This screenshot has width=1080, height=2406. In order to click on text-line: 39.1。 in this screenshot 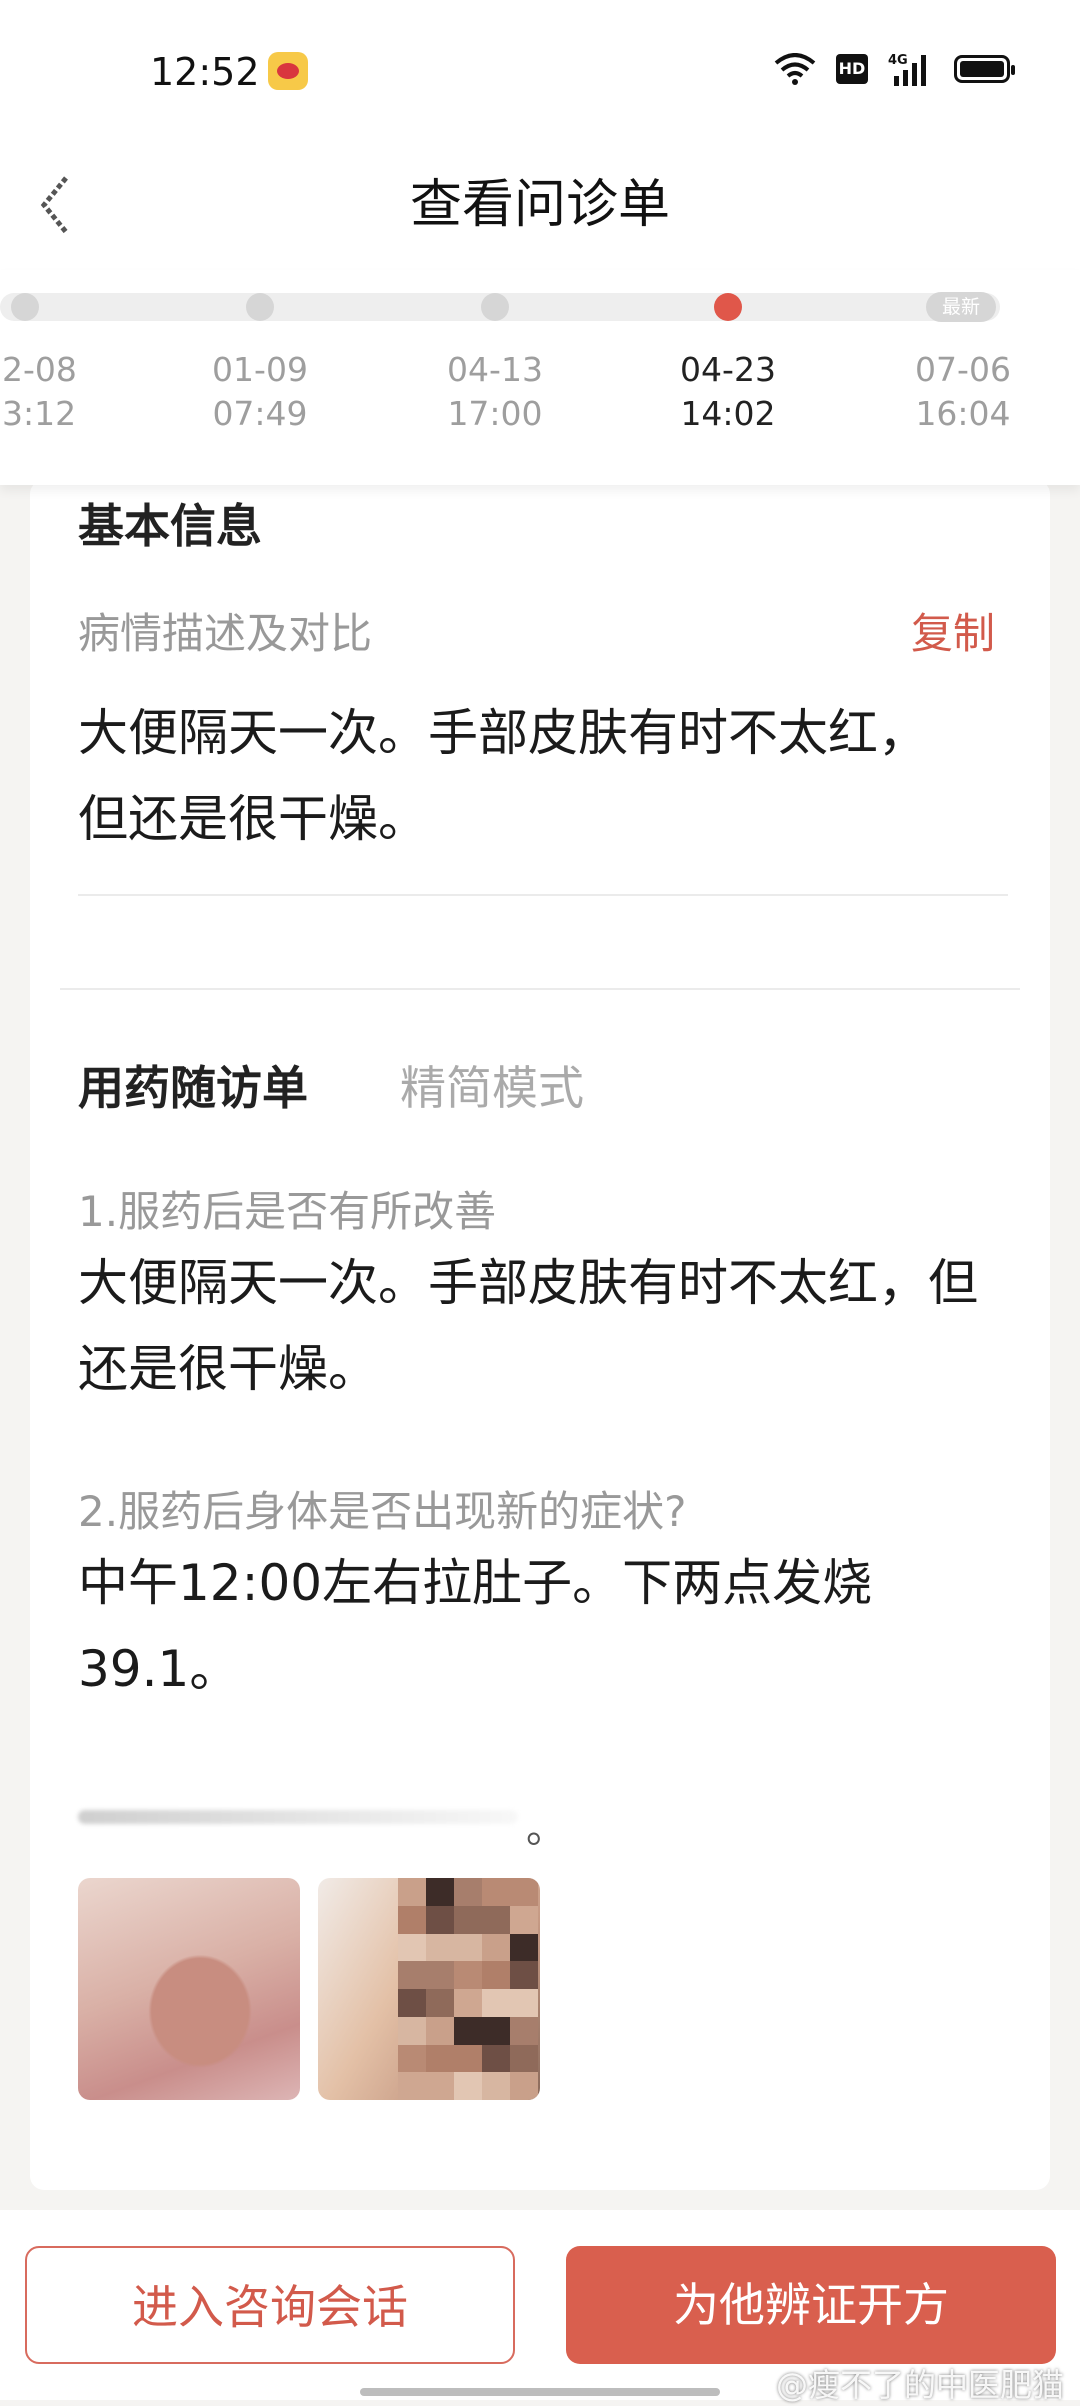, I will do `click(159, 1669)`.